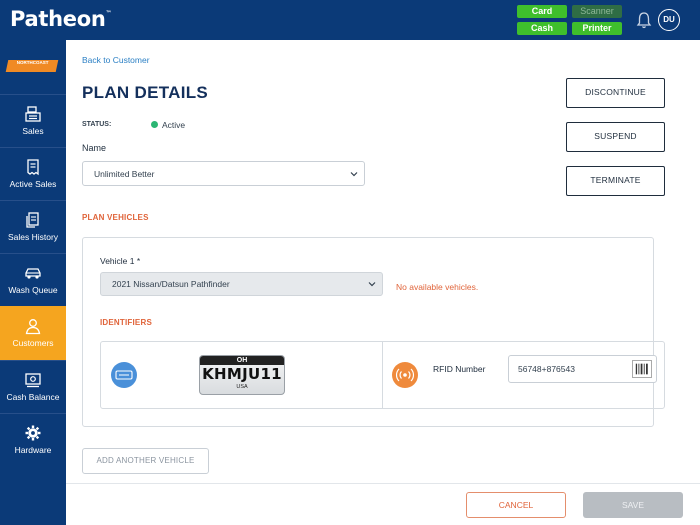 Image resolution: width=700 pixels, height=525 pixels. What do you see at coordinates (32, 66) in the screenshot?
I see `site-badge: NORTHCOAST` at bounding box center [32, 66].